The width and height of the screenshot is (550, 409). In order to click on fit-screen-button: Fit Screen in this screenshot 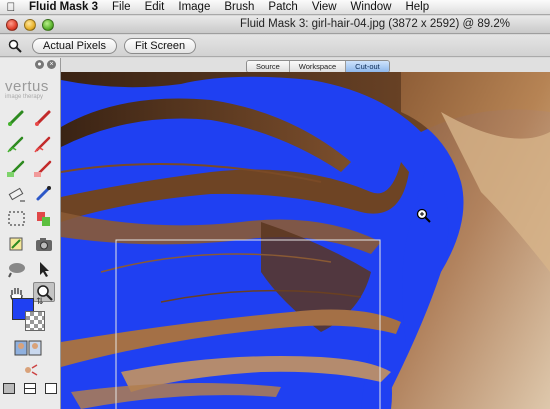, I will do `click(160, 45)`.